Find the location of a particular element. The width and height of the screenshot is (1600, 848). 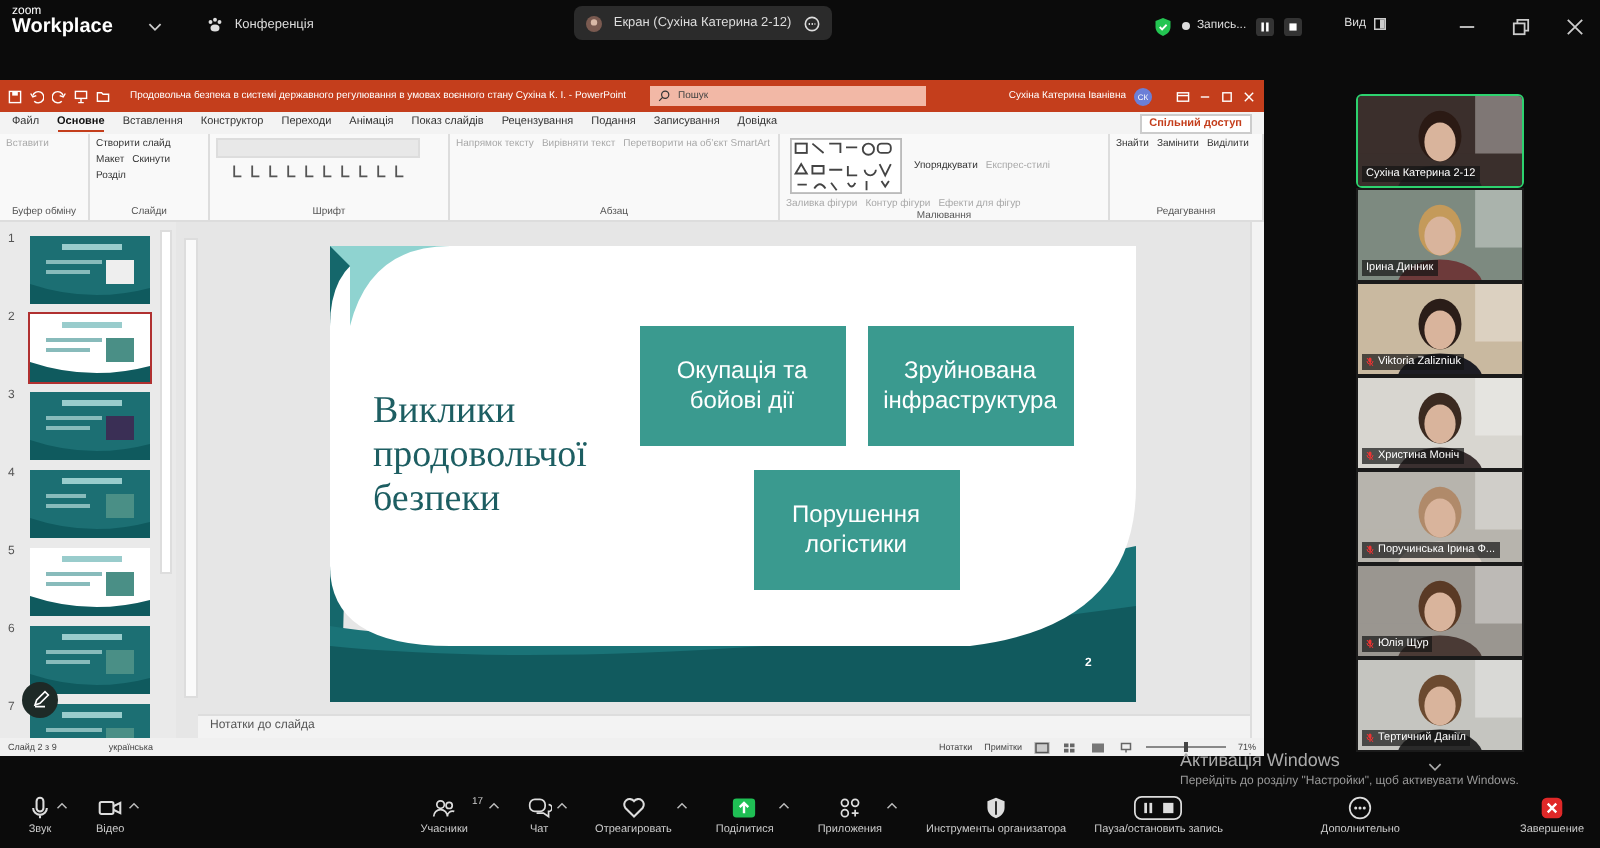

share-screen-icon is located at coordinates (744, 808).